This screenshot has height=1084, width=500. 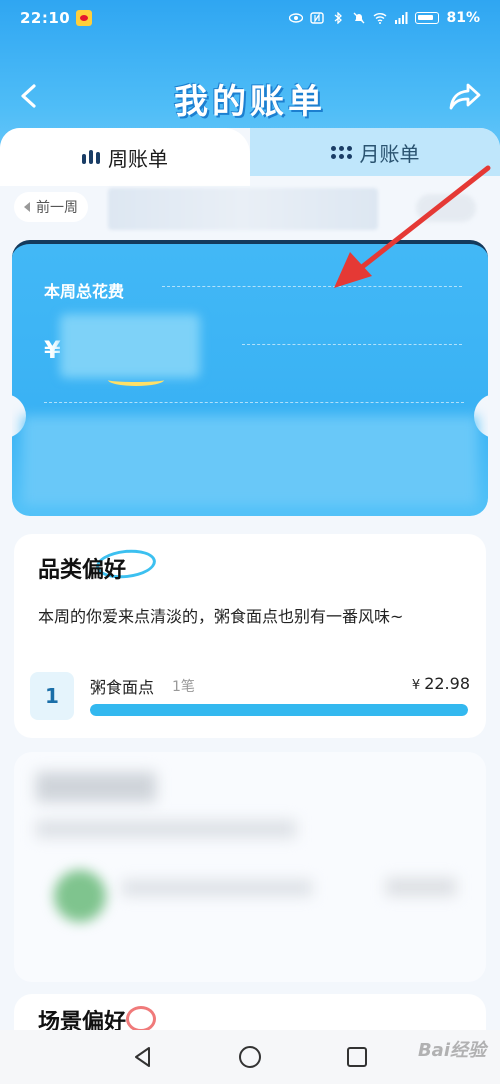 I want to click on redacted-value, so click(x=421, y=887).